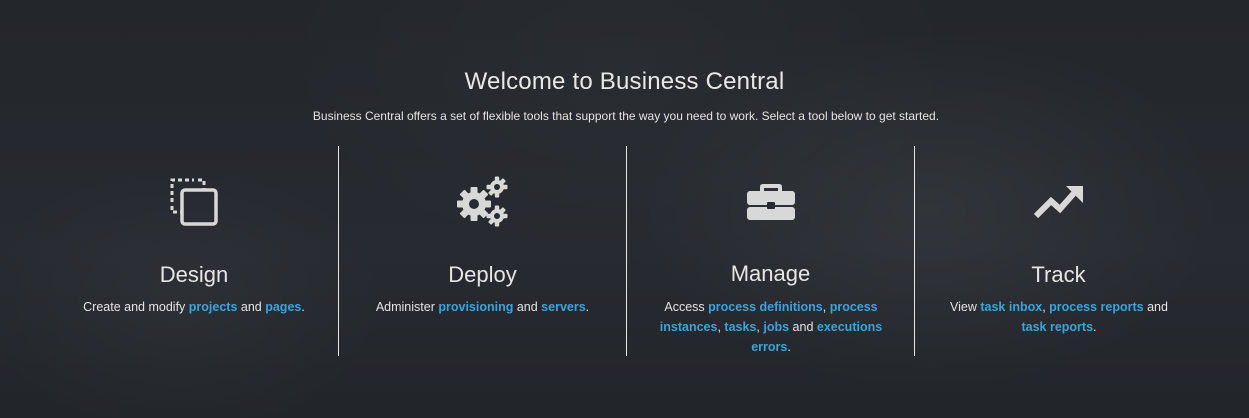 The image size is (1249, 418). Describe the element at coordinates (1155, 307) in the screenshot. I see `track-text: and` at that location.